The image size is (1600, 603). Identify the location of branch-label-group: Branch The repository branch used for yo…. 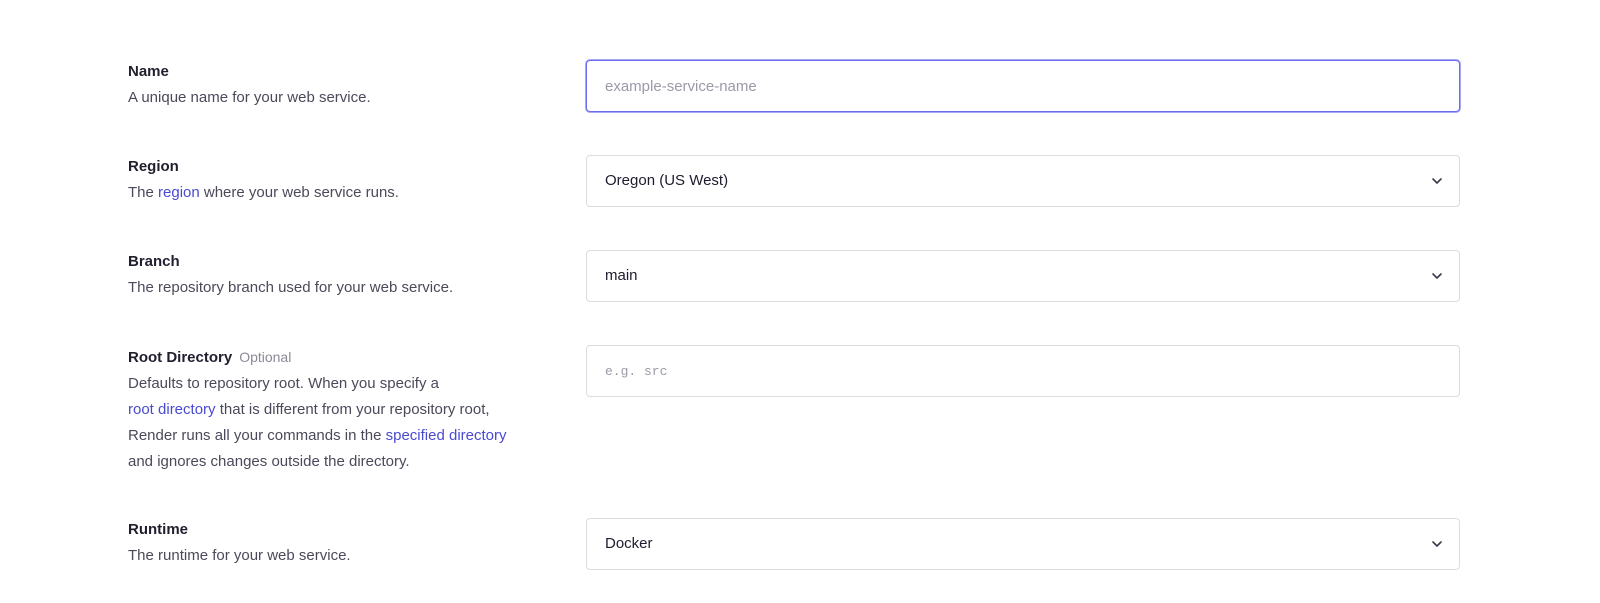
(338, 276).